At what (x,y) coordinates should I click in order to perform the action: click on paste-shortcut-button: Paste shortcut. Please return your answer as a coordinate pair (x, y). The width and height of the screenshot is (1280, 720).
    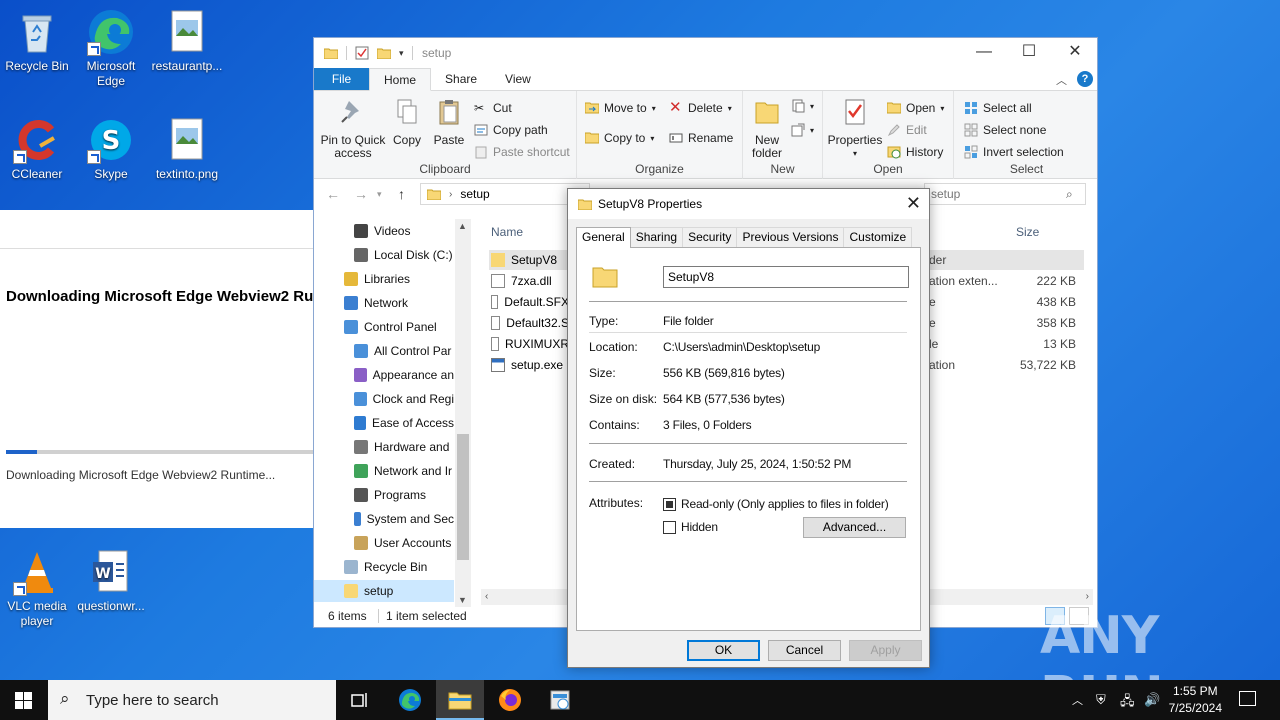
    Looking at the image, I should click on (522, 152).